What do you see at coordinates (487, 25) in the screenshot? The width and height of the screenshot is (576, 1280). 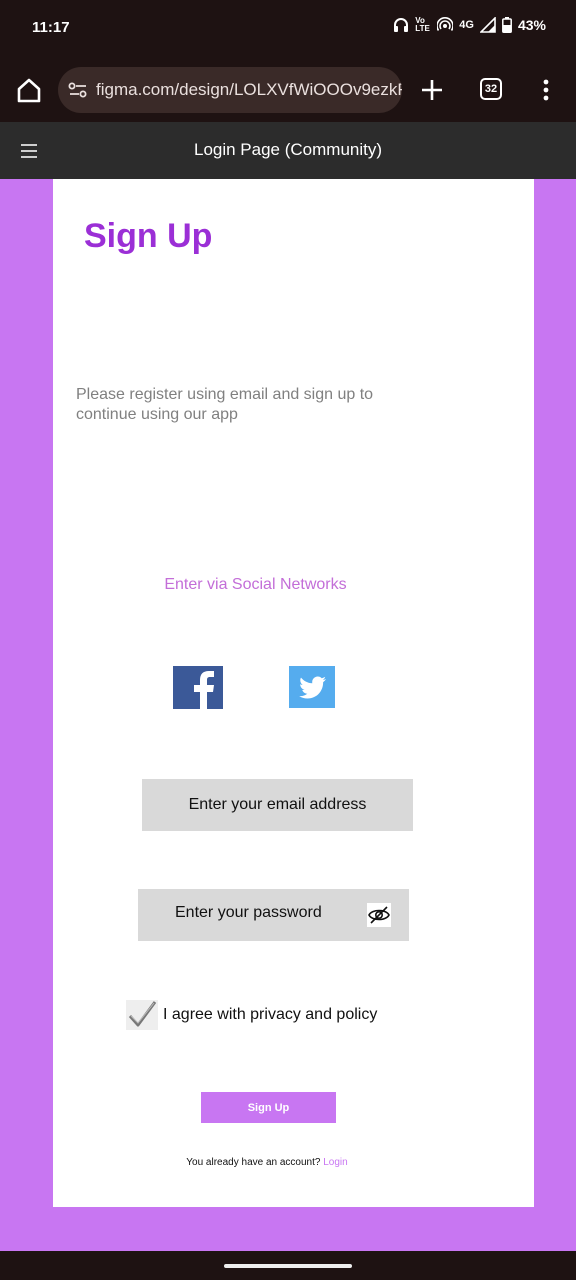 I see `signal-icon` at bounding box center [487, 25].